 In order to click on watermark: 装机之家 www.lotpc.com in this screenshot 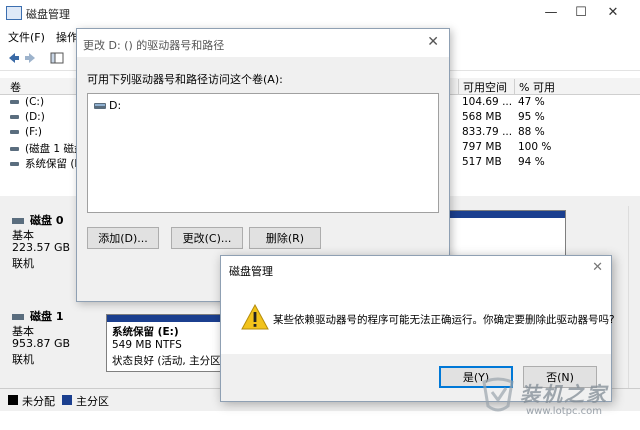, I will do `click(553, 399)`.